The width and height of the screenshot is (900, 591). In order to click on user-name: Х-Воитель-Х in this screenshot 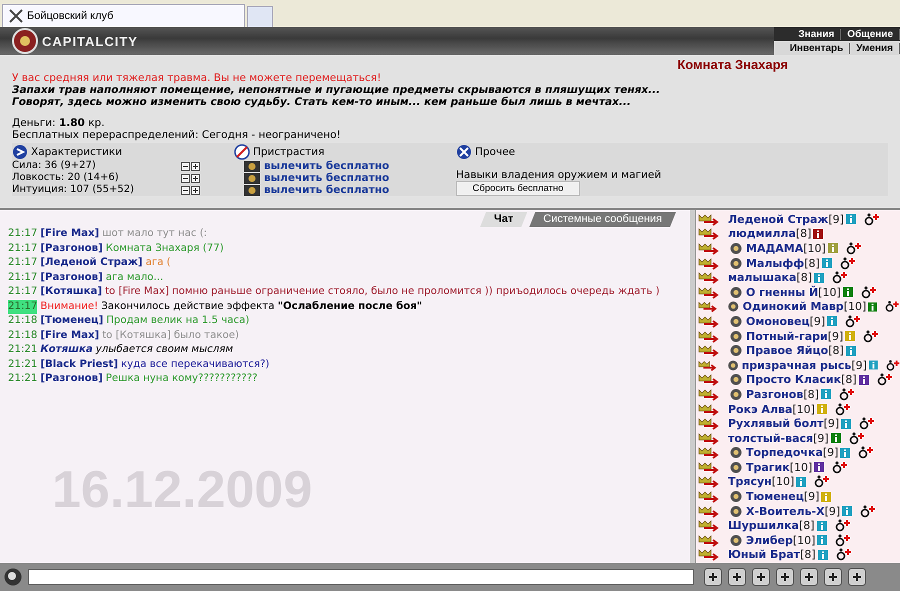, I will do `click(785, 511)`.